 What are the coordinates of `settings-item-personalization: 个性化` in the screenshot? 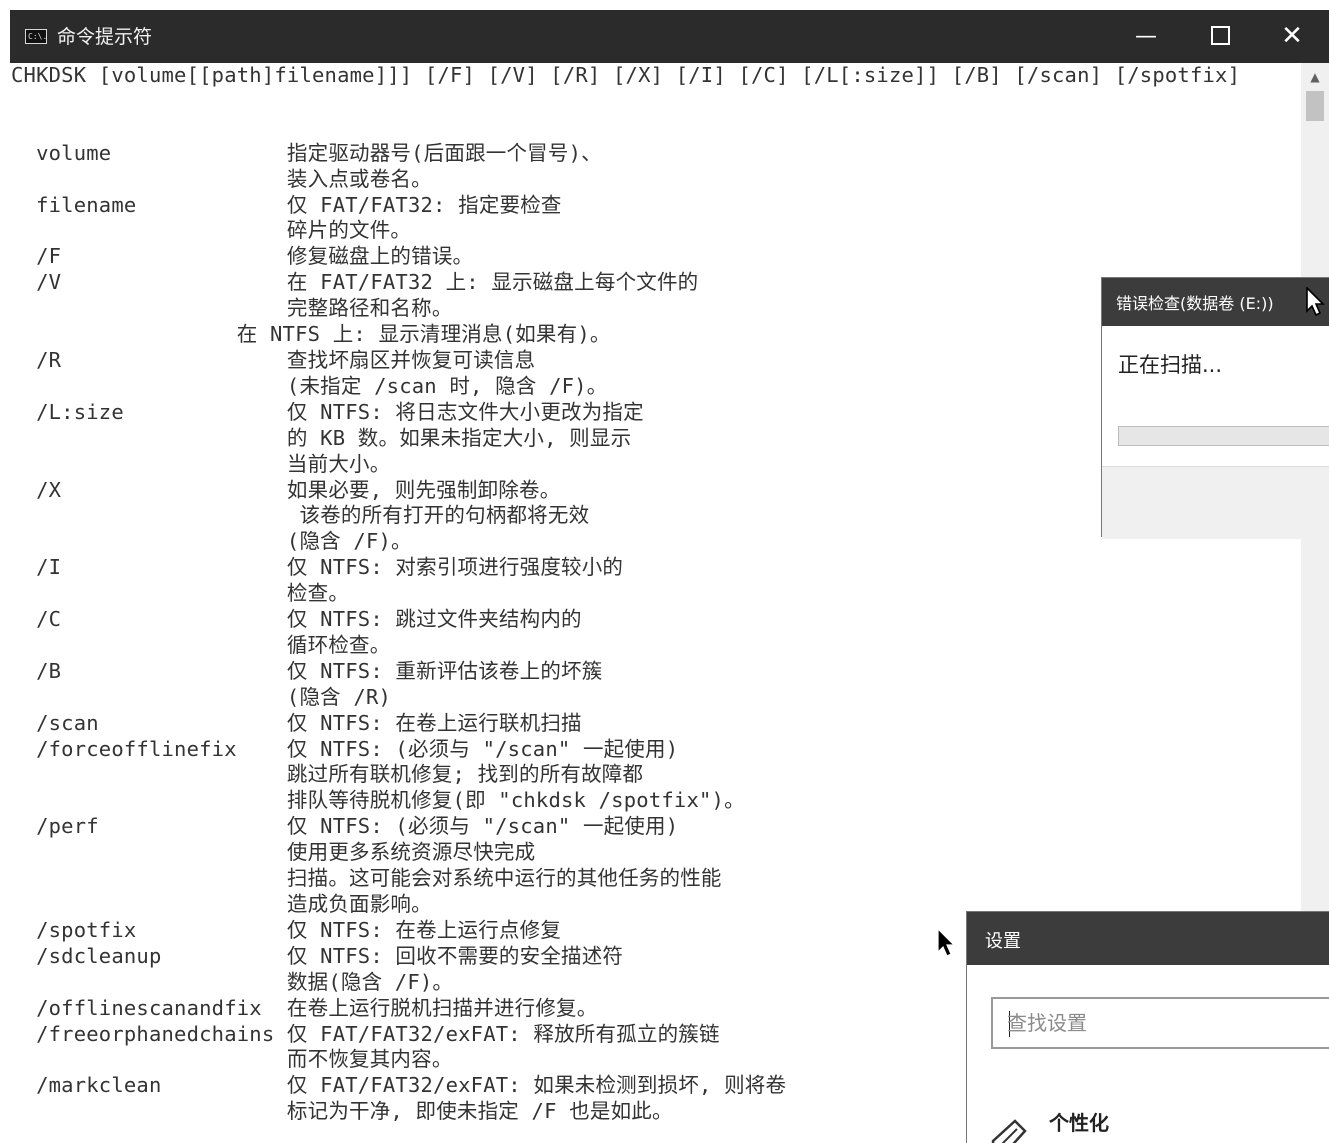 It's located at (1079, 1121).